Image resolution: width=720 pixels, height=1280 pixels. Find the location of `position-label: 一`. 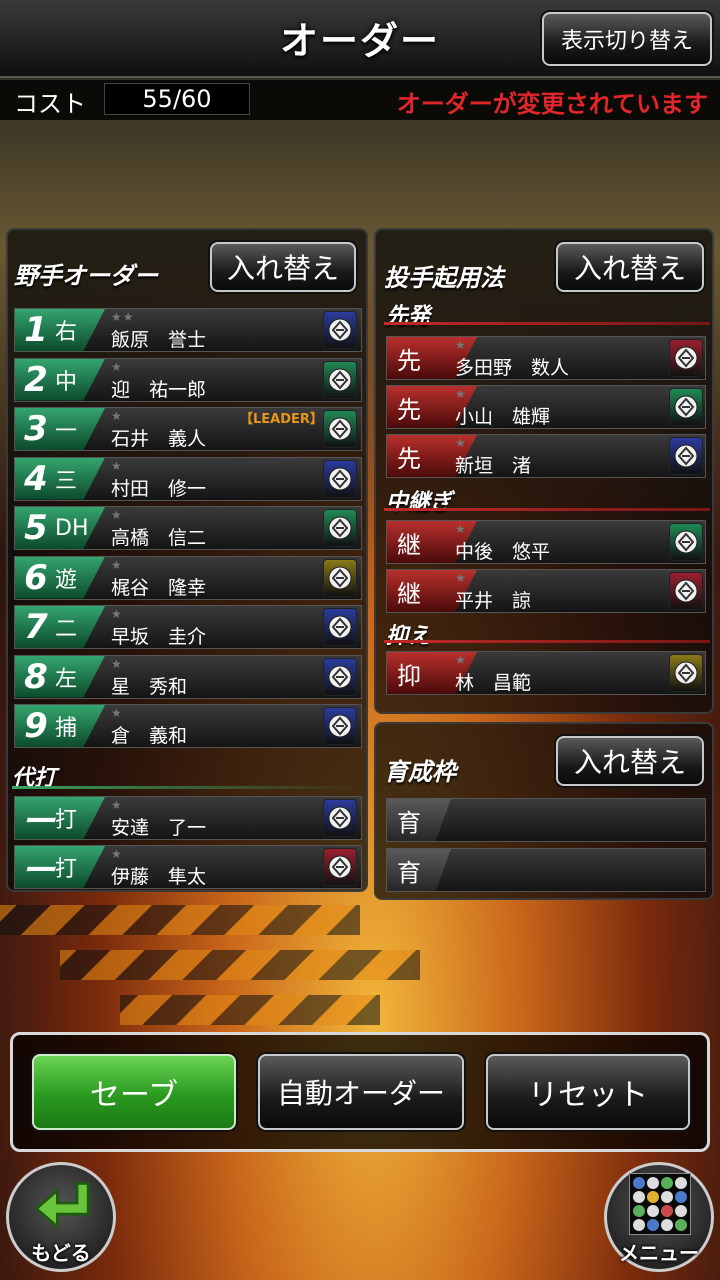

position-label: 一 is located at coordinates (66, 431).